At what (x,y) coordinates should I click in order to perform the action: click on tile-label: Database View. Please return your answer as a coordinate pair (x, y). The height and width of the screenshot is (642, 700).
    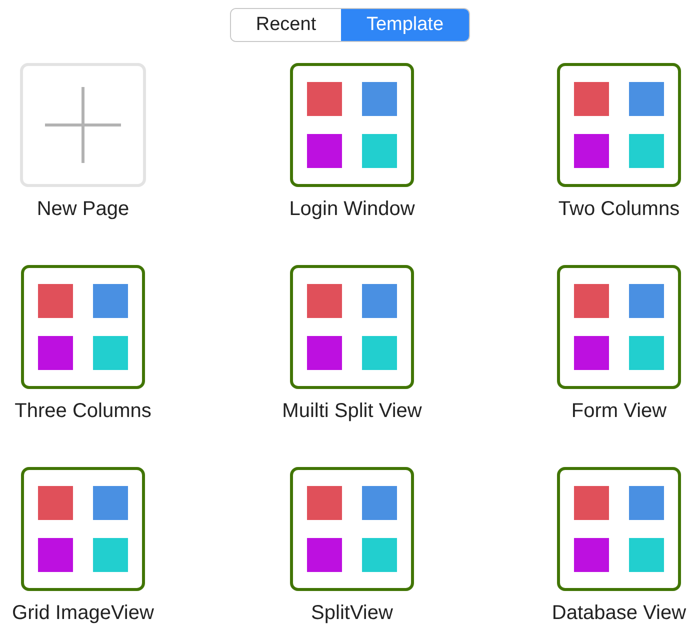
    Looking at the image, I should click on (619, 613).